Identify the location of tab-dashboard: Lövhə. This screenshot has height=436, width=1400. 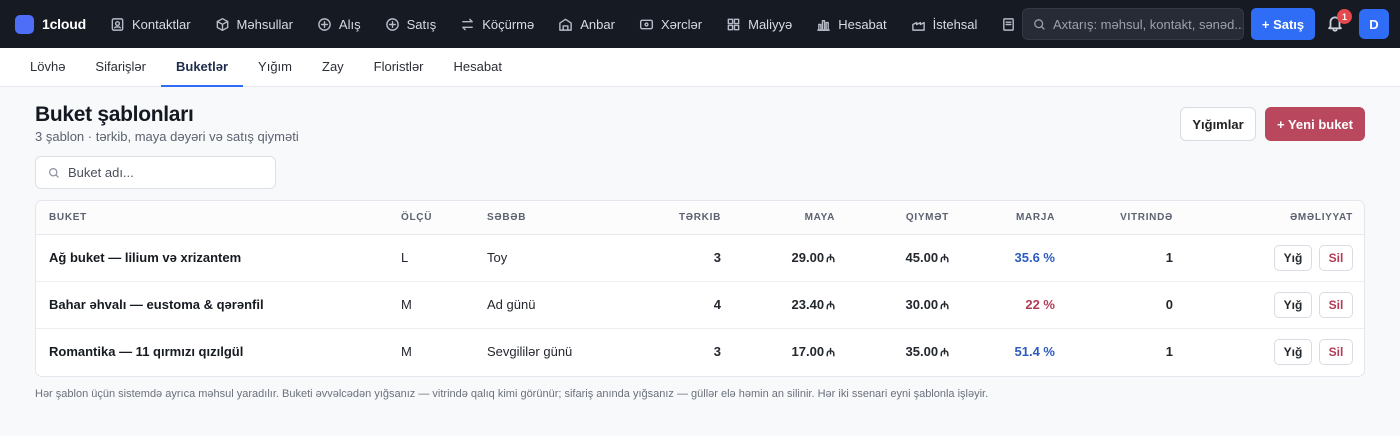
(47, 67).